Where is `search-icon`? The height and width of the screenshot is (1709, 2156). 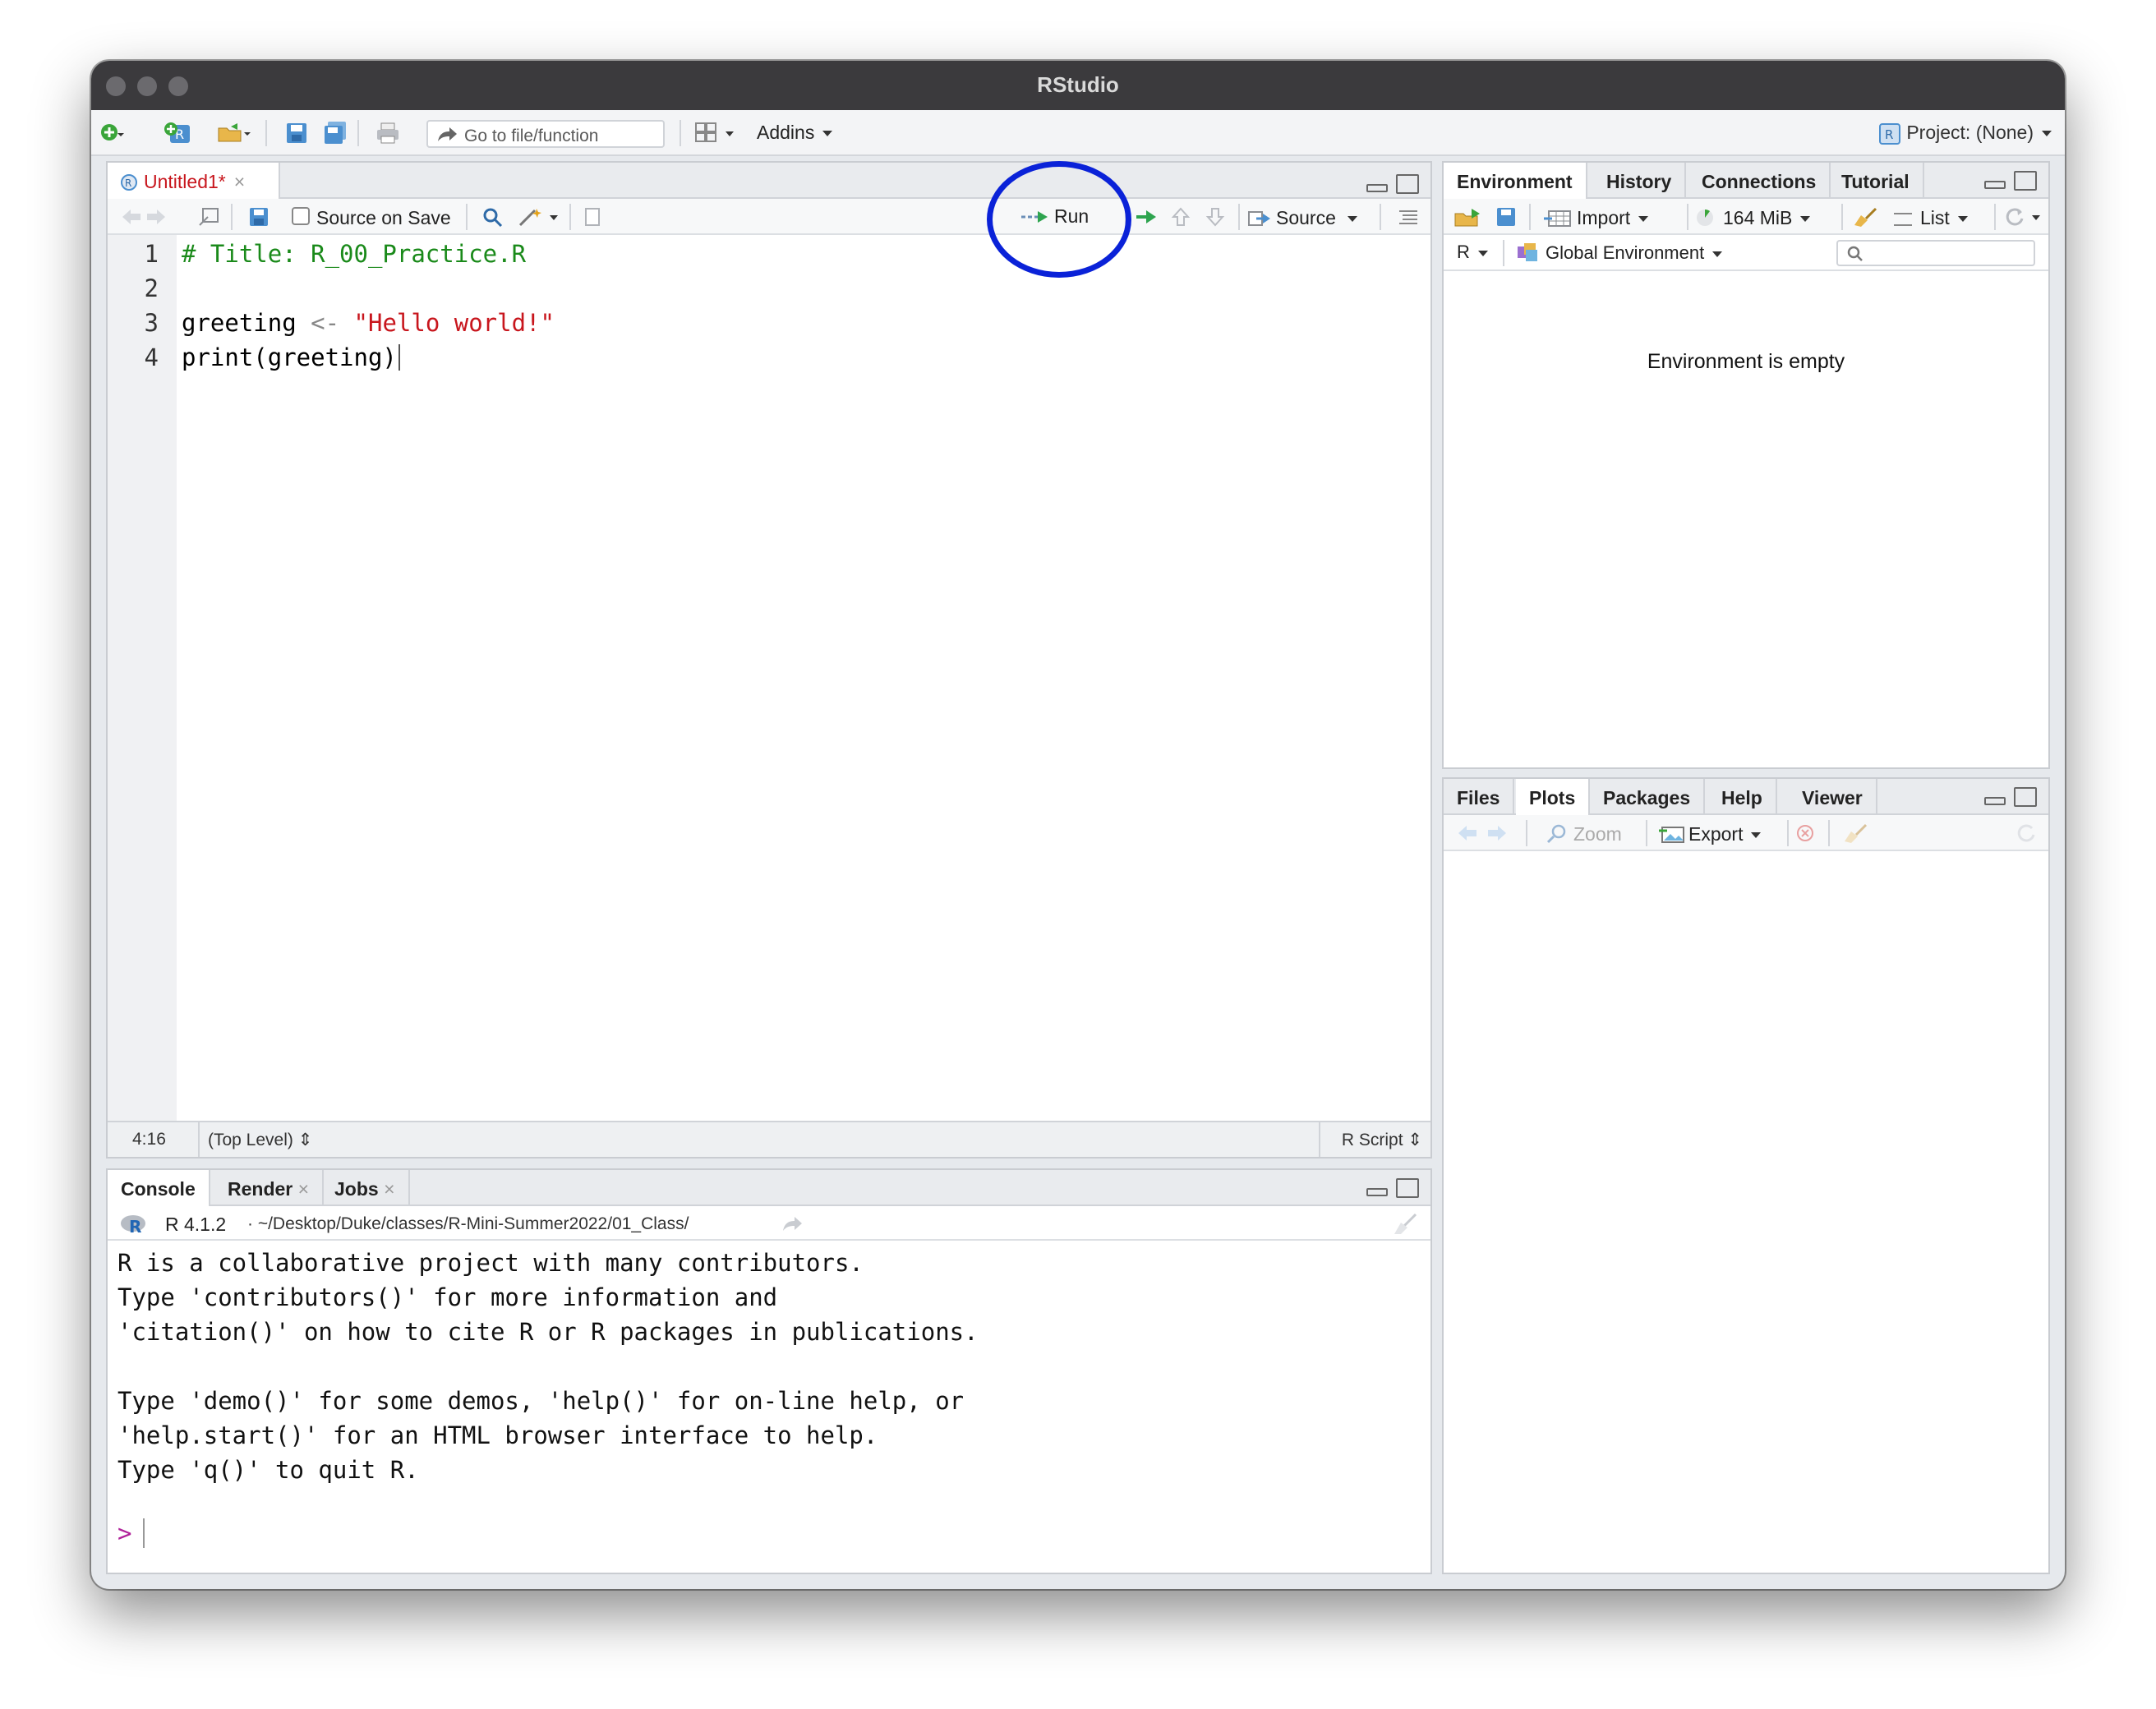
search-icon is located at coordinates (493, 217).